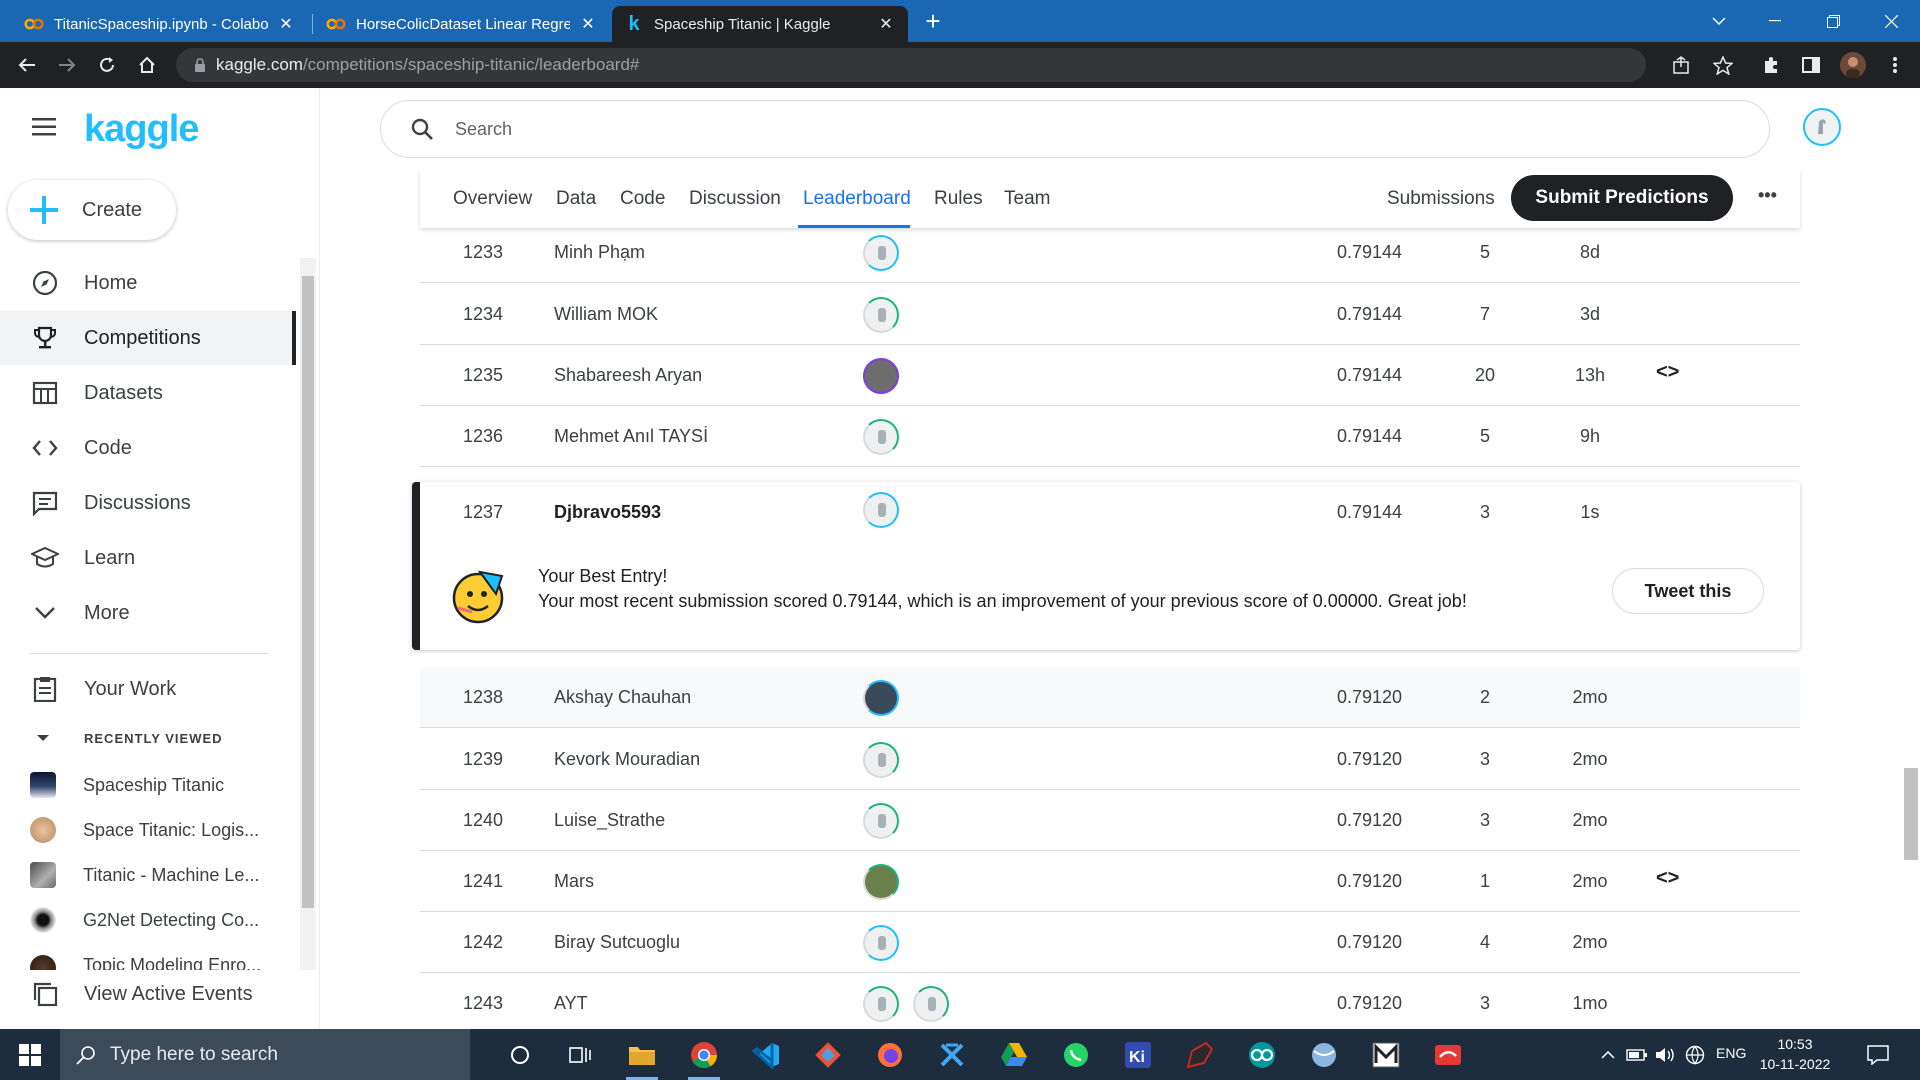 This screenshot has width=1920, height=1080. I want to click on side-panel-icon, so click(1811, 65).